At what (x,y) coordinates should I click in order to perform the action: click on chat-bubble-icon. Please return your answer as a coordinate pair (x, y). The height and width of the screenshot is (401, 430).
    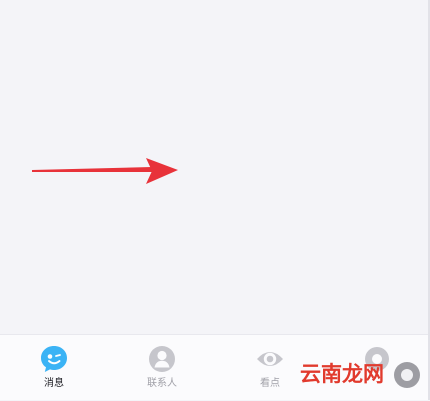
    Looking at the image, I should click on (54, 359).